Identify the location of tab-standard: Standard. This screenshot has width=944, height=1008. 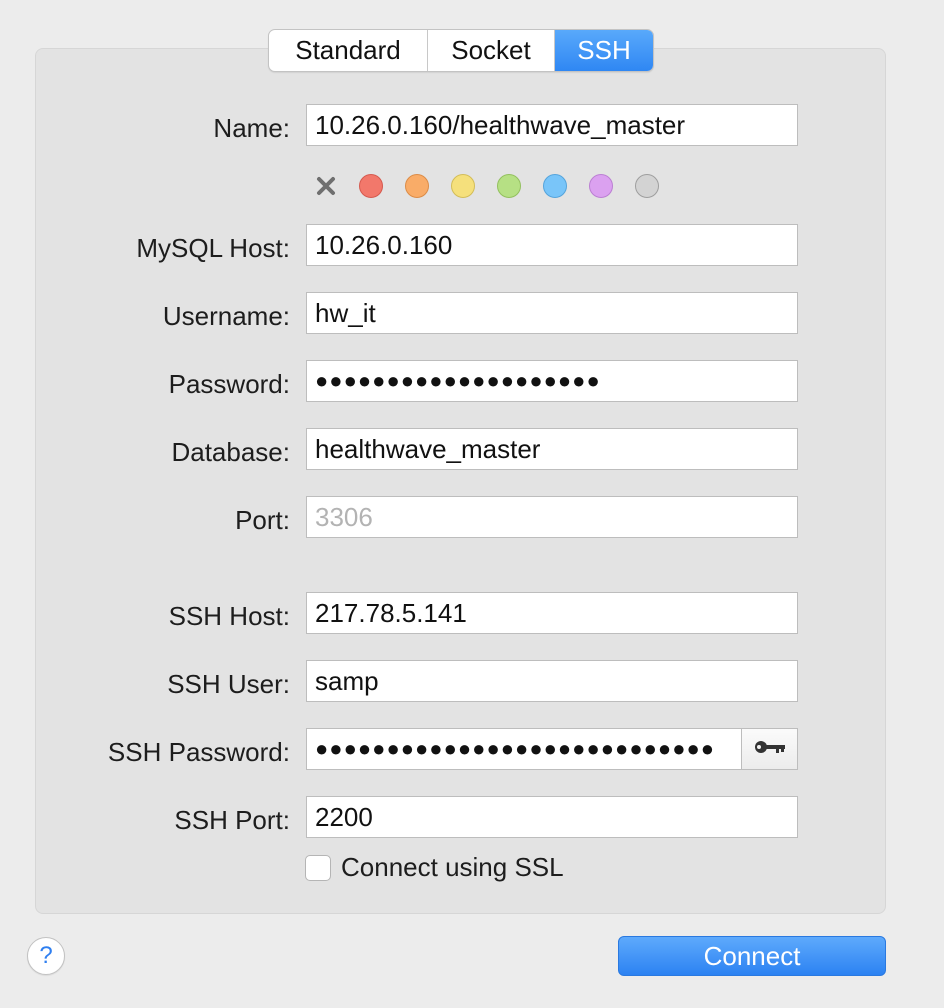
(348, 50).